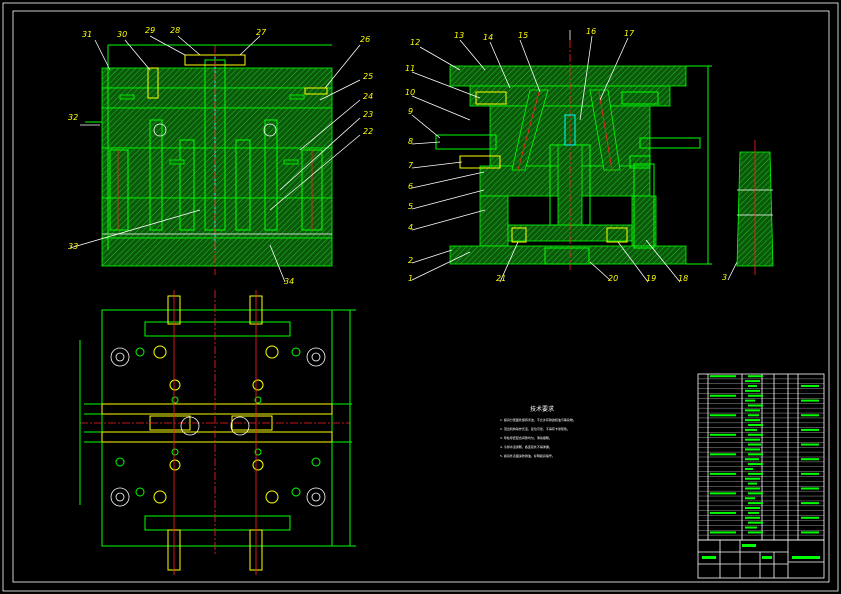 The image size is (841, 594). What do you see at coordinates (459, 35) in the screenshot?
I see `label-13: 13` at bounding box center [459, 35].